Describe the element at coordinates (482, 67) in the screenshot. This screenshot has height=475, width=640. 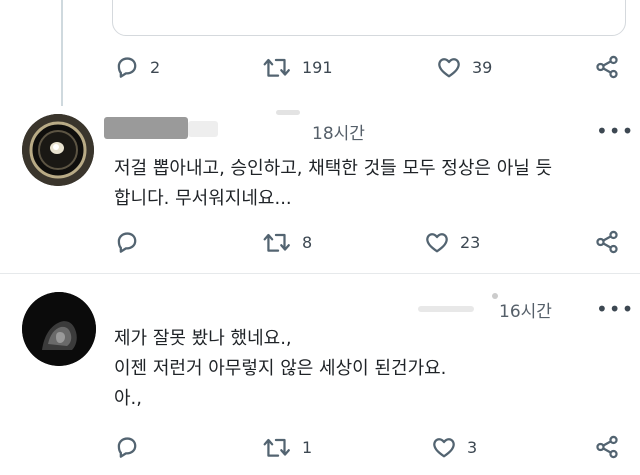
I see `like-count: 39` at that location.